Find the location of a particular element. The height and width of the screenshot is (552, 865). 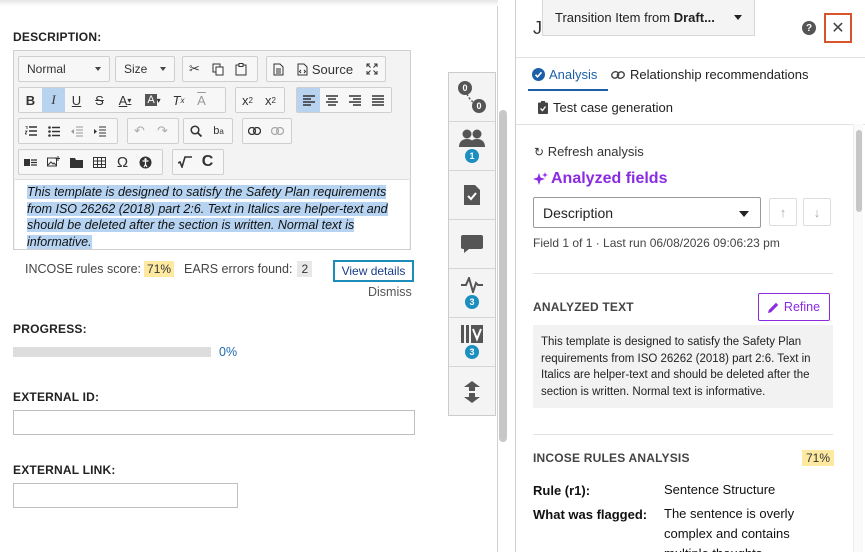

math-icon is located at coordinates (184, 162).